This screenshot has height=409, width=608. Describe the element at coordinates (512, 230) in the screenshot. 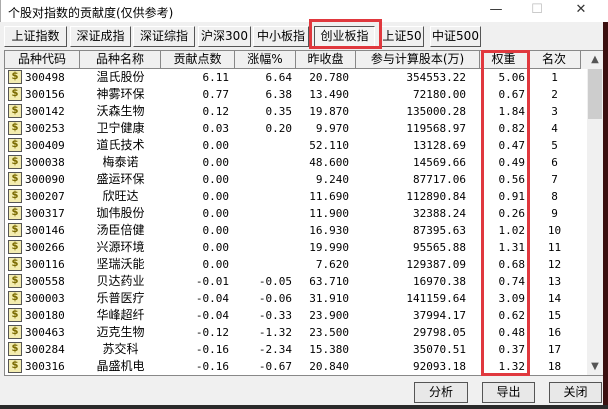

I see `weight: 1.02` at that location.